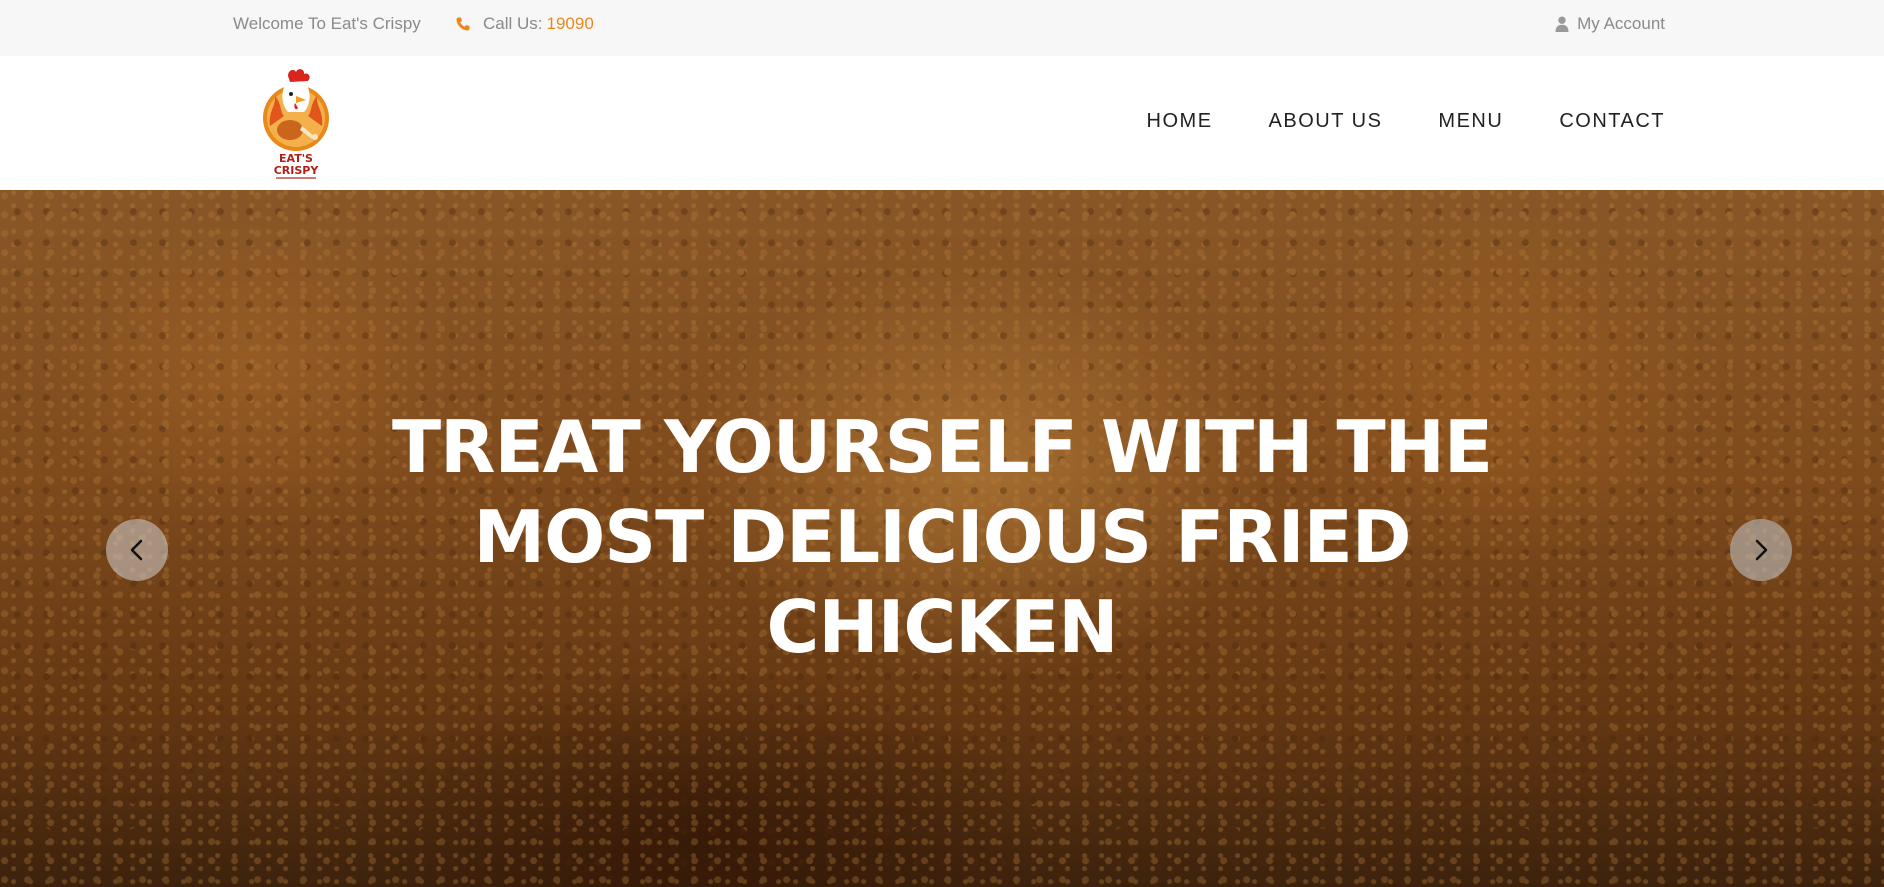 The height and width of the screenshot is (887, 1884). I want to click on nav-about-us: ABOUT US, so click(1326, 121).